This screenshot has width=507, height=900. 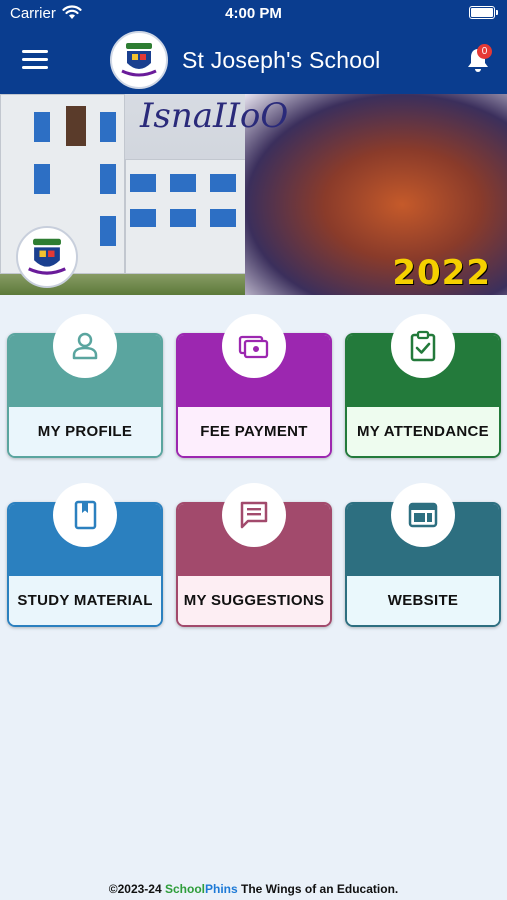 I want to click on banner-script-text: IsnaIIoO, so click(x=214, y=116).